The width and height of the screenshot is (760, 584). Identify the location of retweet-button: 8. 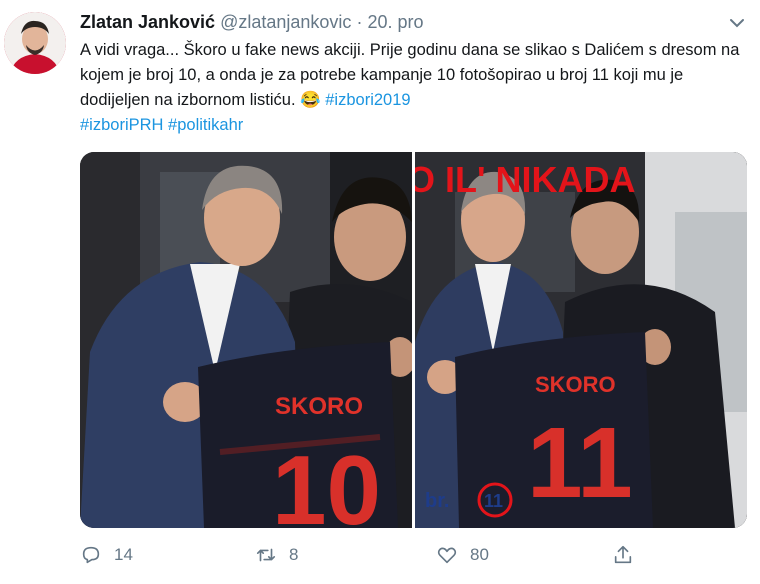
(276, 555).